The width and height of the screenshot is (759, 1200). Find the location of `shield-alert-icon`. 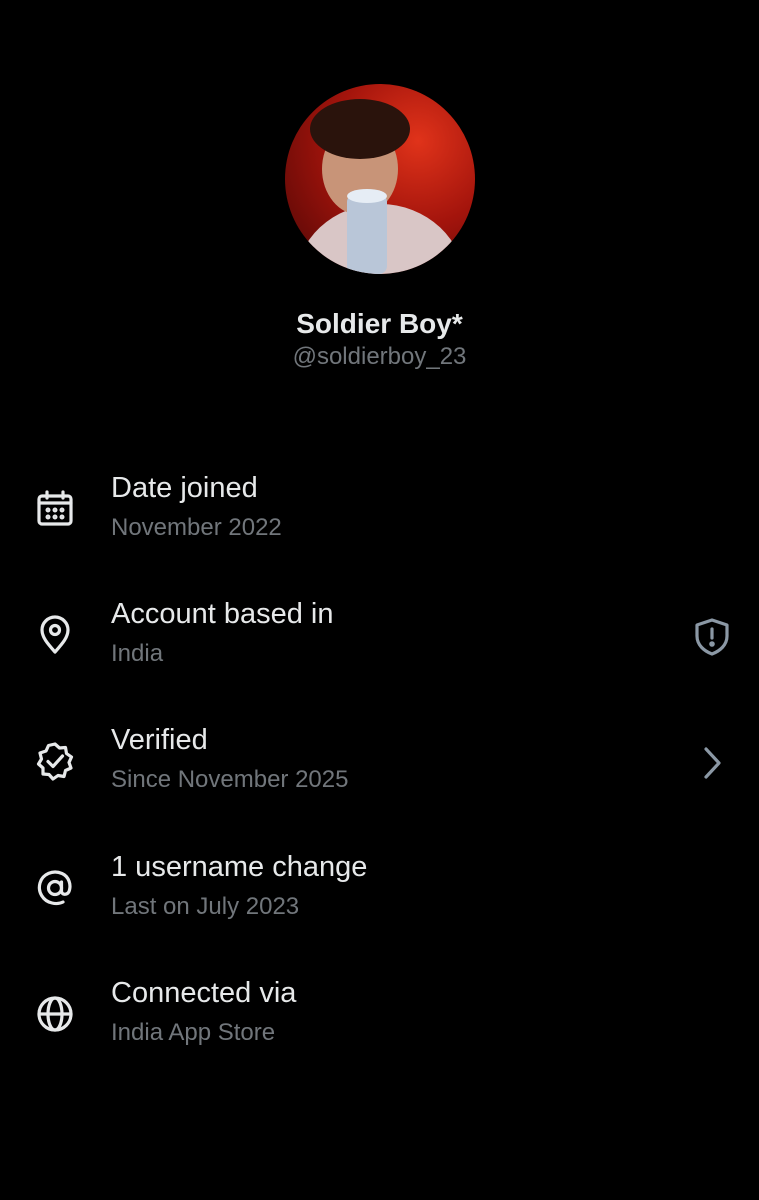

shield-alert-icon is located at coordinates (712, 637).